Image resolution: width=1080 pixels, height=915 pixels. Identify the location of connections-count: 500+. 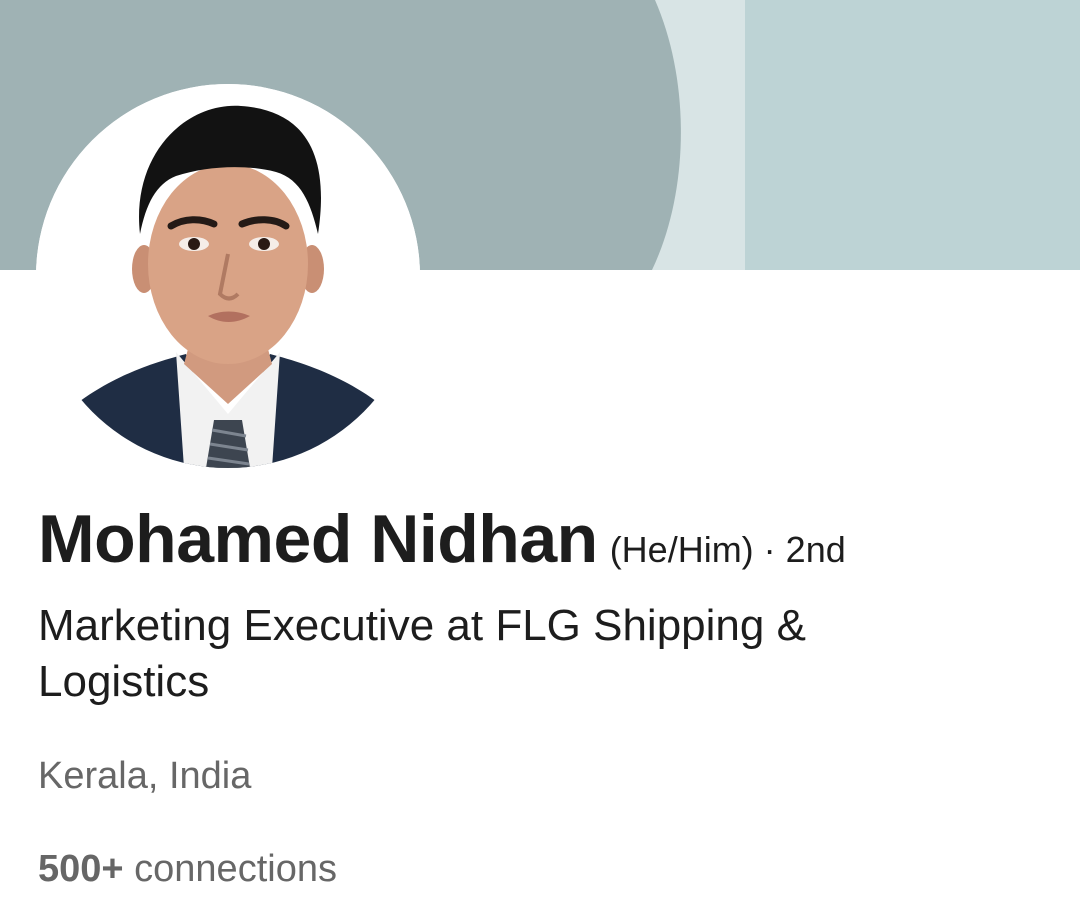
(81, 869).